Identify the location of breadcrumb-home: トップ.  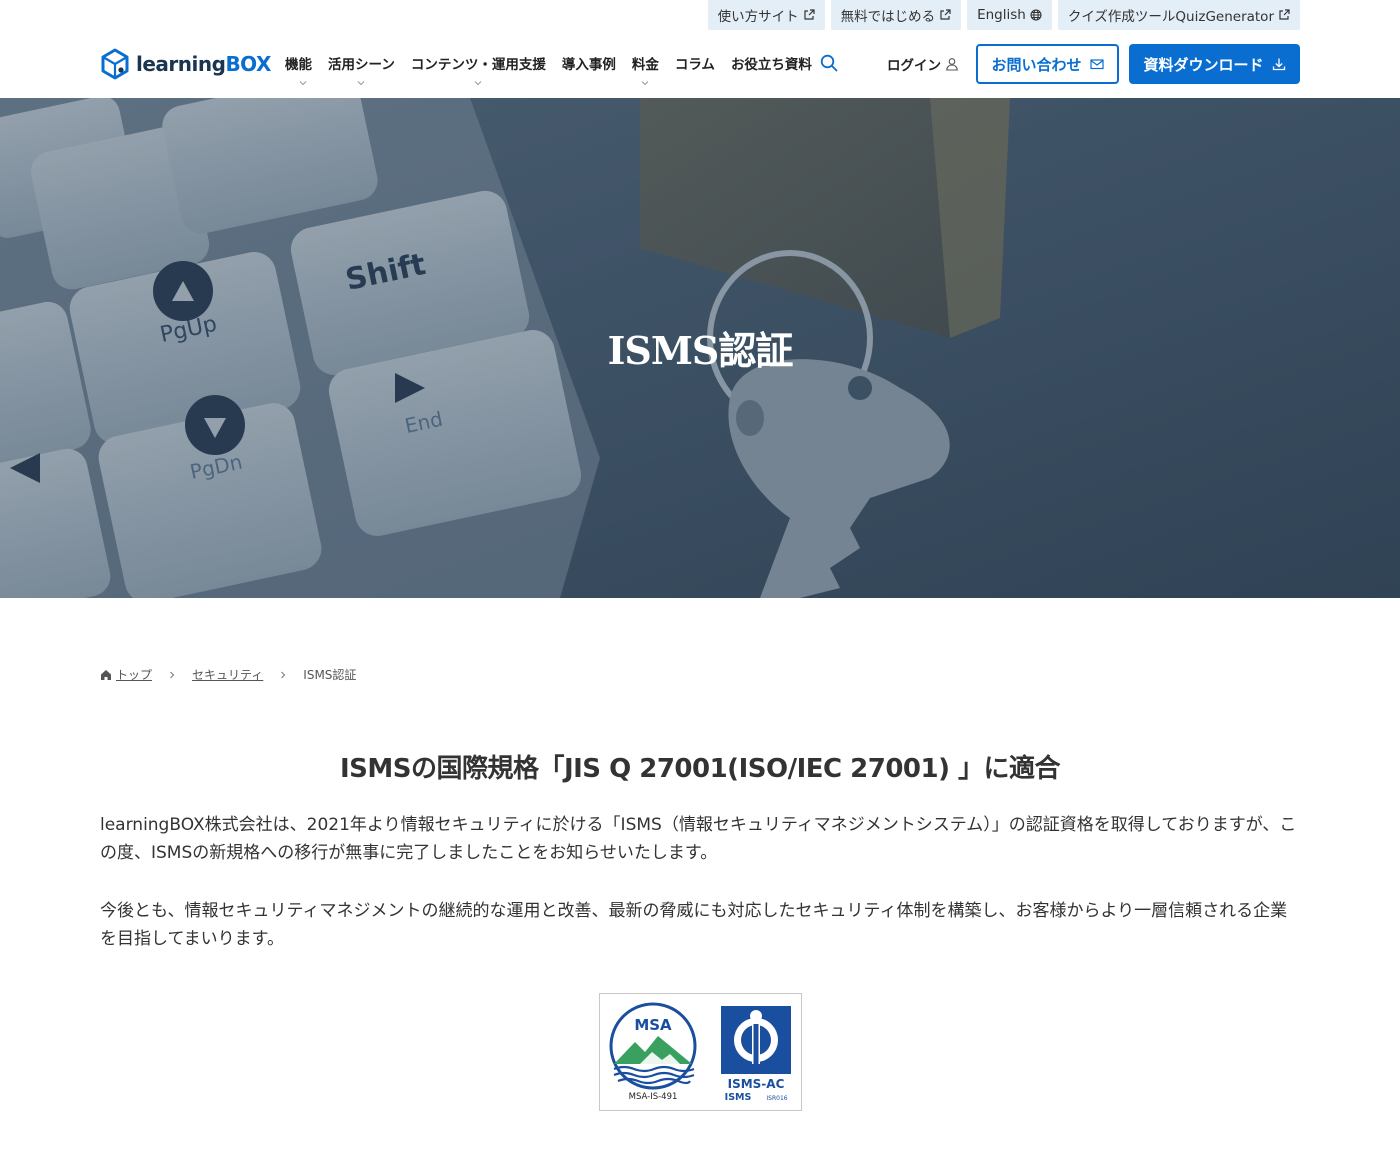
(134, 674).